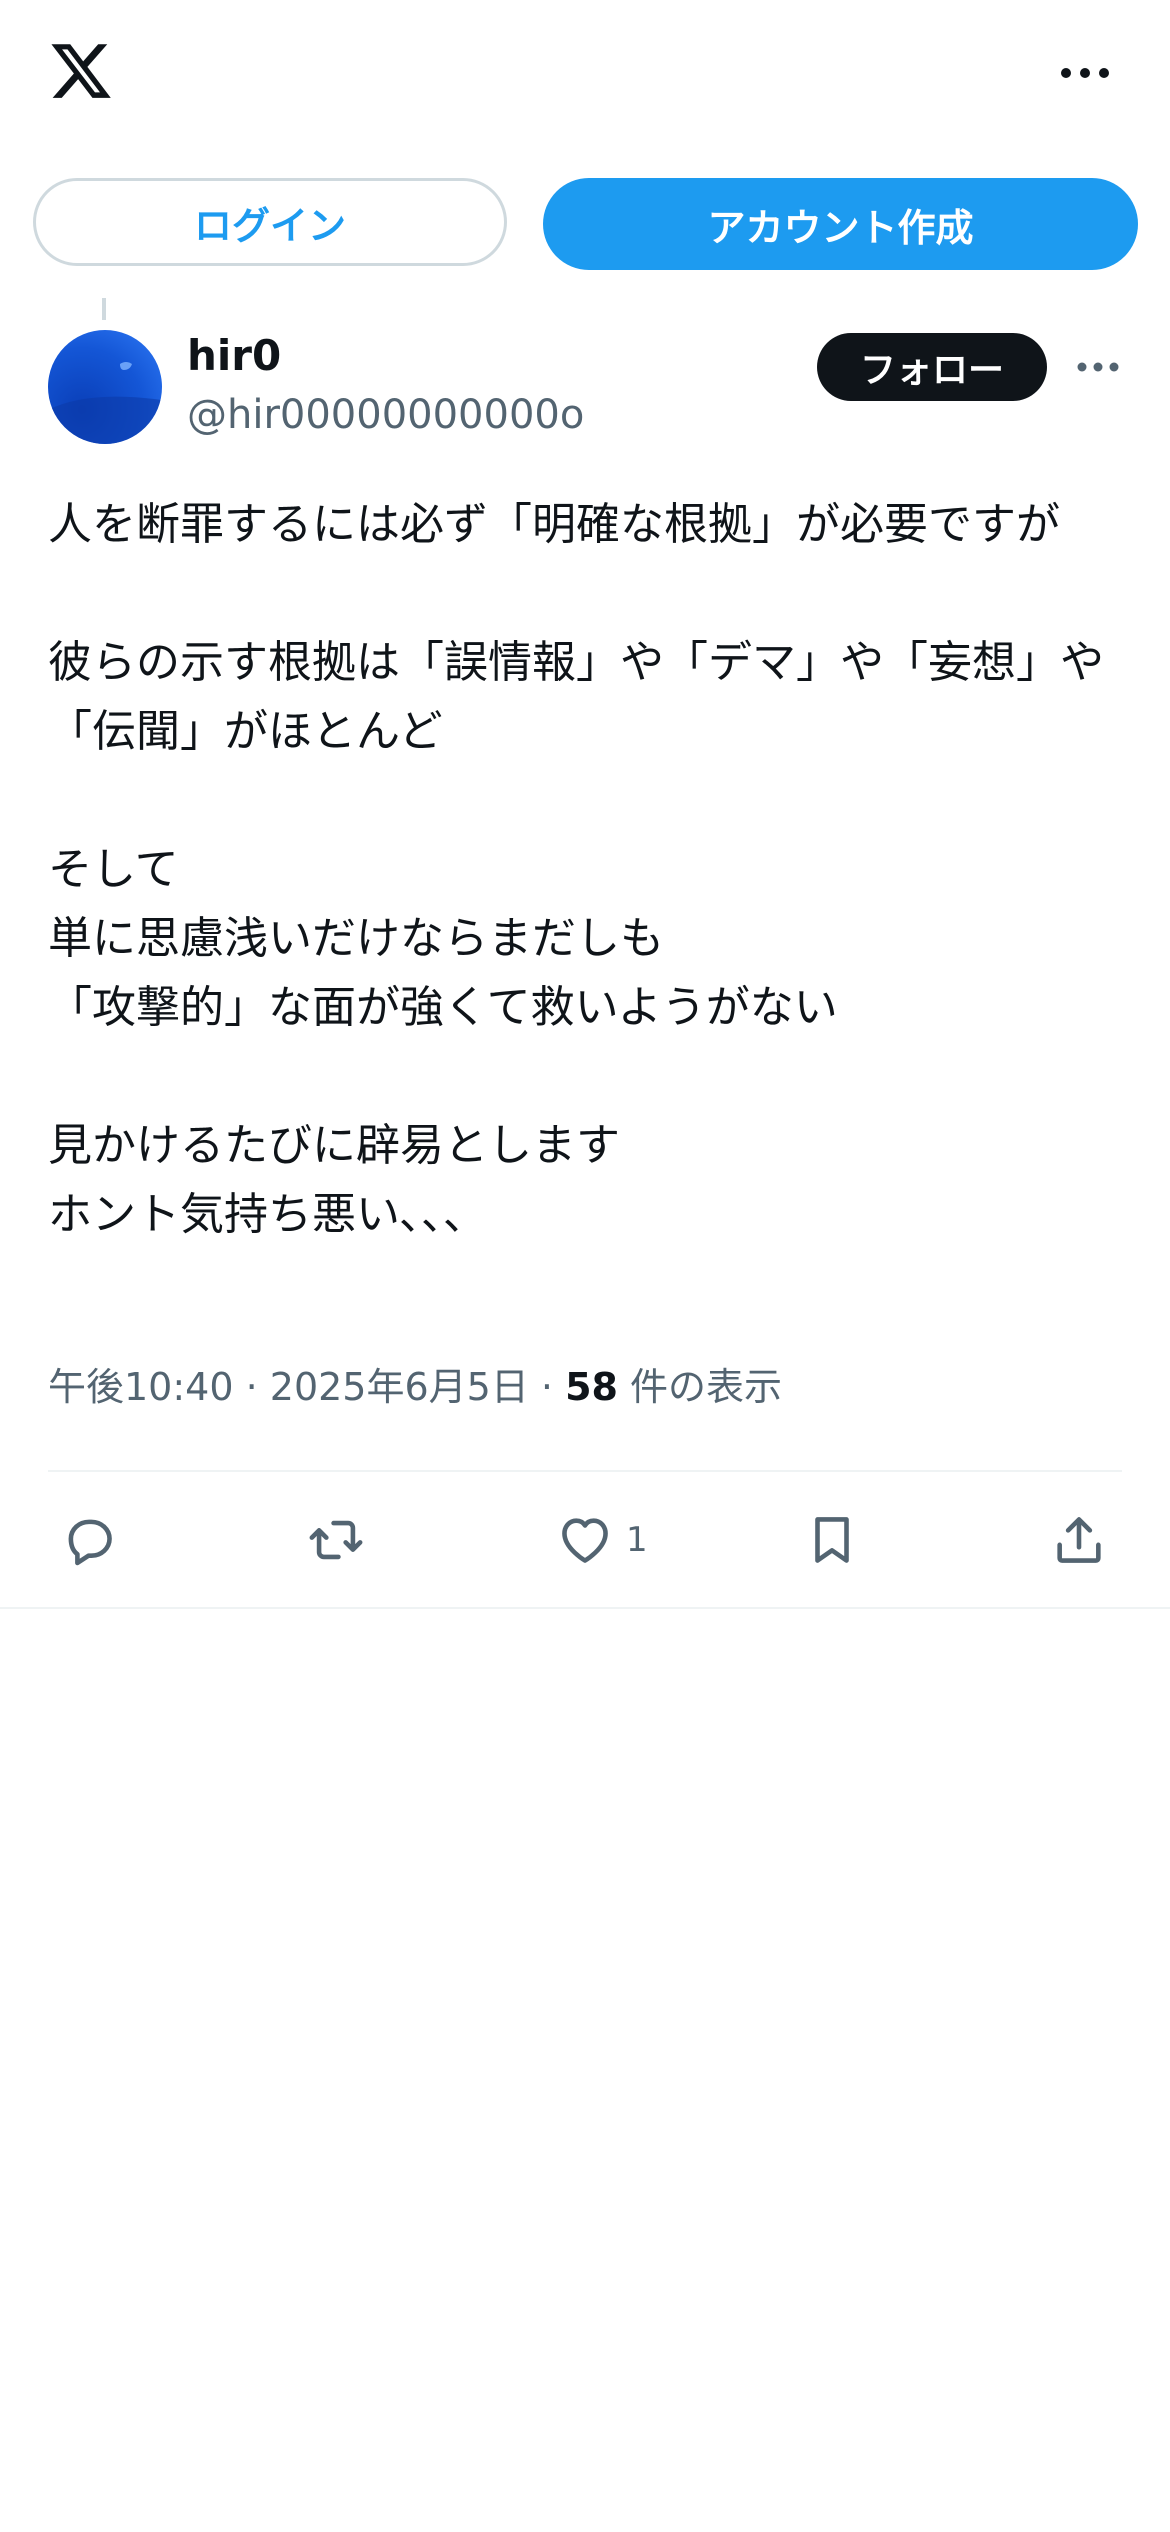 The image size is (1170, 2532). Describe the element at coordinates (637, 1540) in the screenshot. I see `like-count: 1` at that location.